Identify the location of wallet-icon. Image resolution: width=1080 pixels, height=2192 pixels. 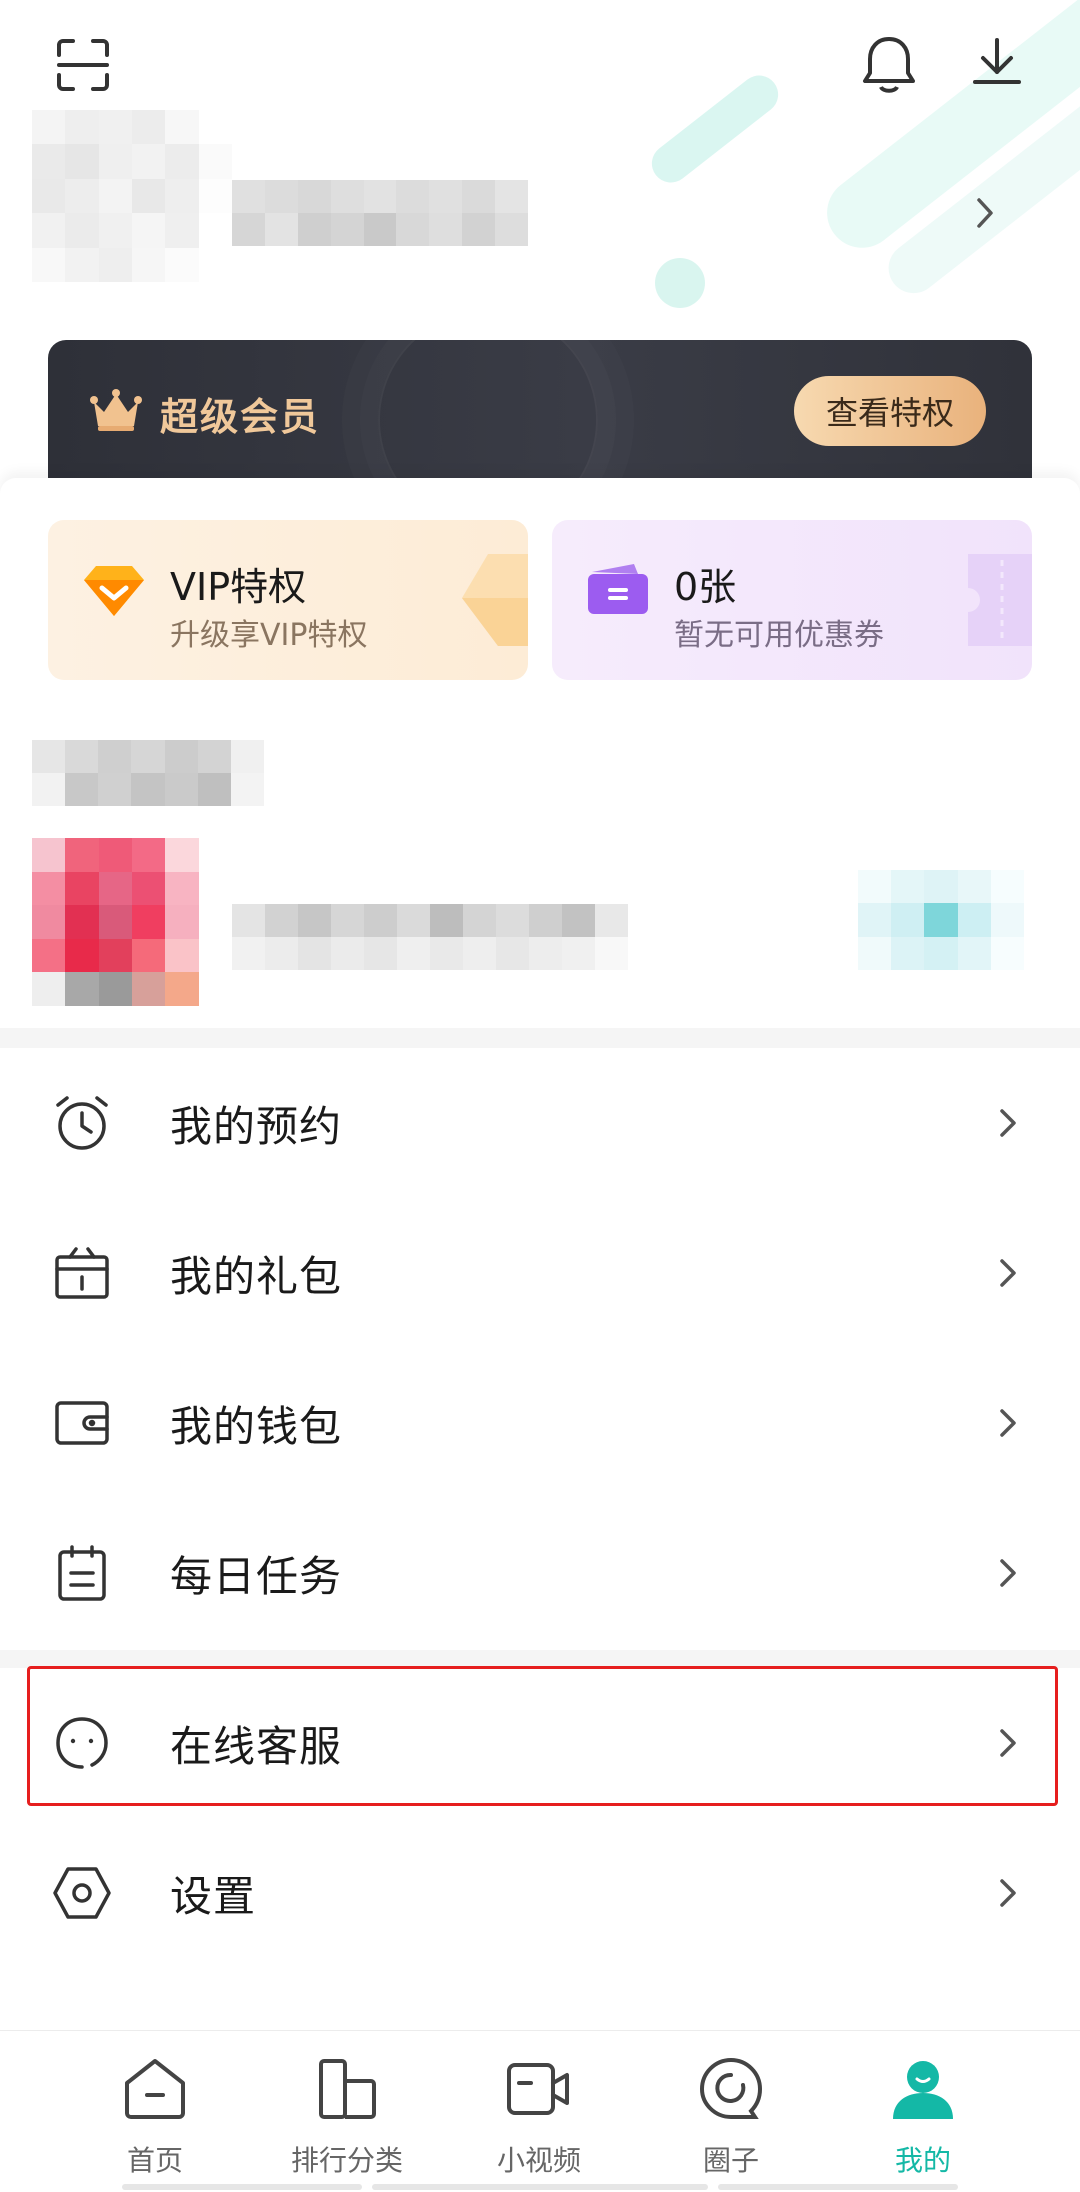
(82, 1423).